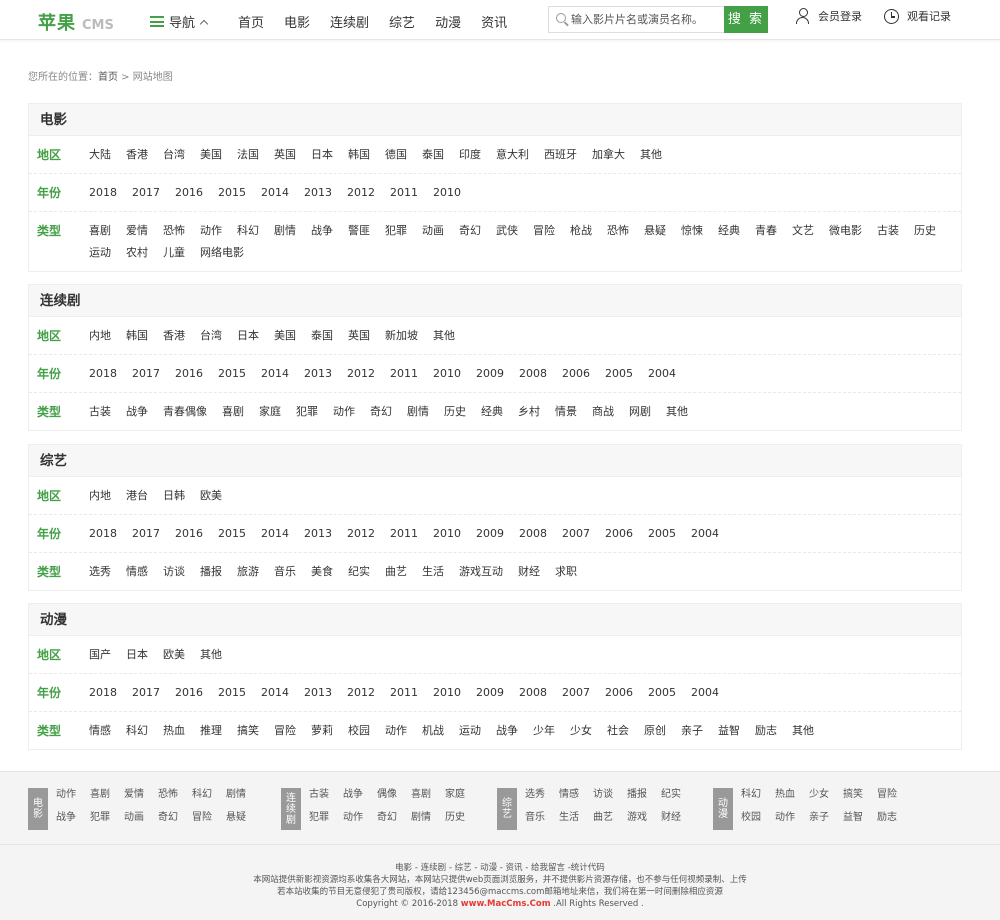 The image size is (1000, 920). I want to click on filter-link: 运动, so click(470, 731).